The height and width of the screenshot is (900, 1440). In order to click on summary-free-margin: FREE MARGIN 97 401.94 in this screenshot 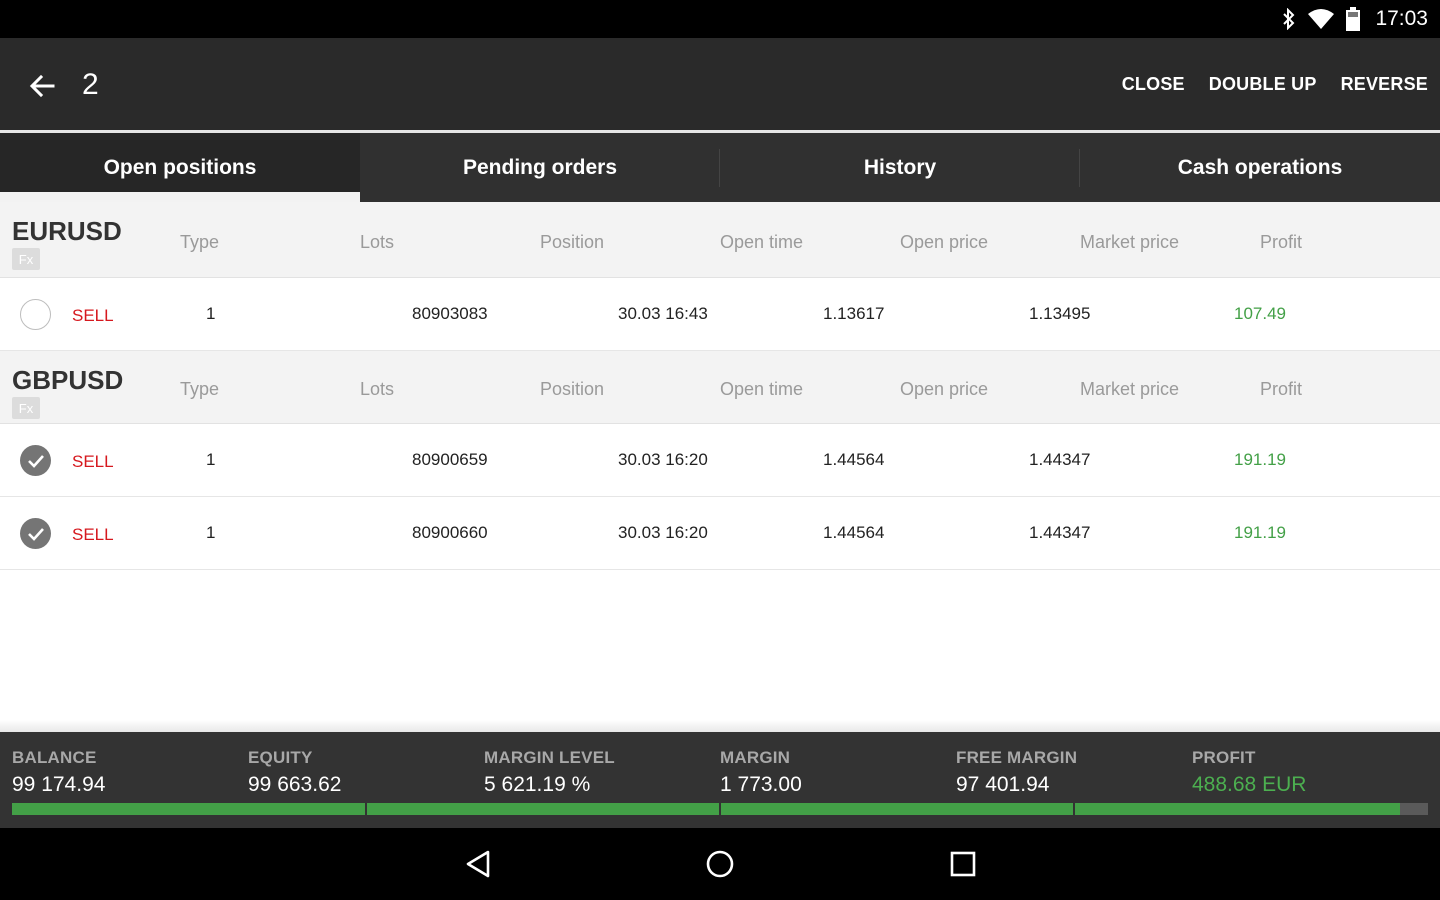, I will do `click(1016, 772)`.